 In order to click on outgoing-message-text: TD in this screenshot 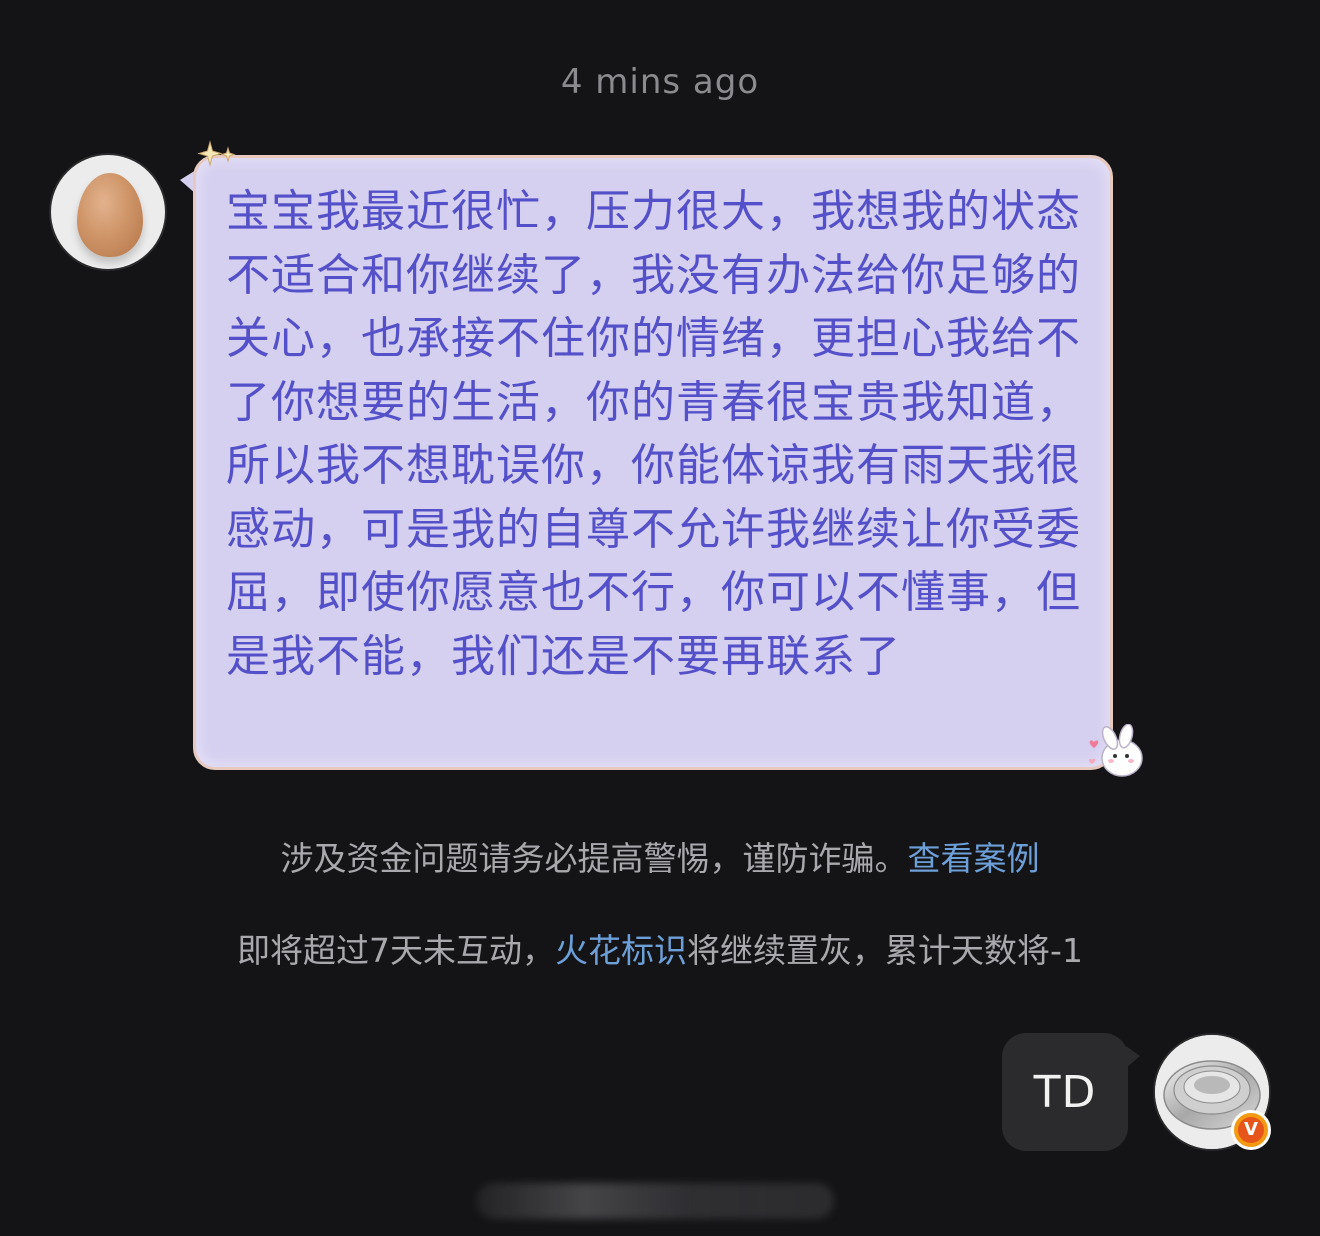, I will do `click(1065, 1092)`.